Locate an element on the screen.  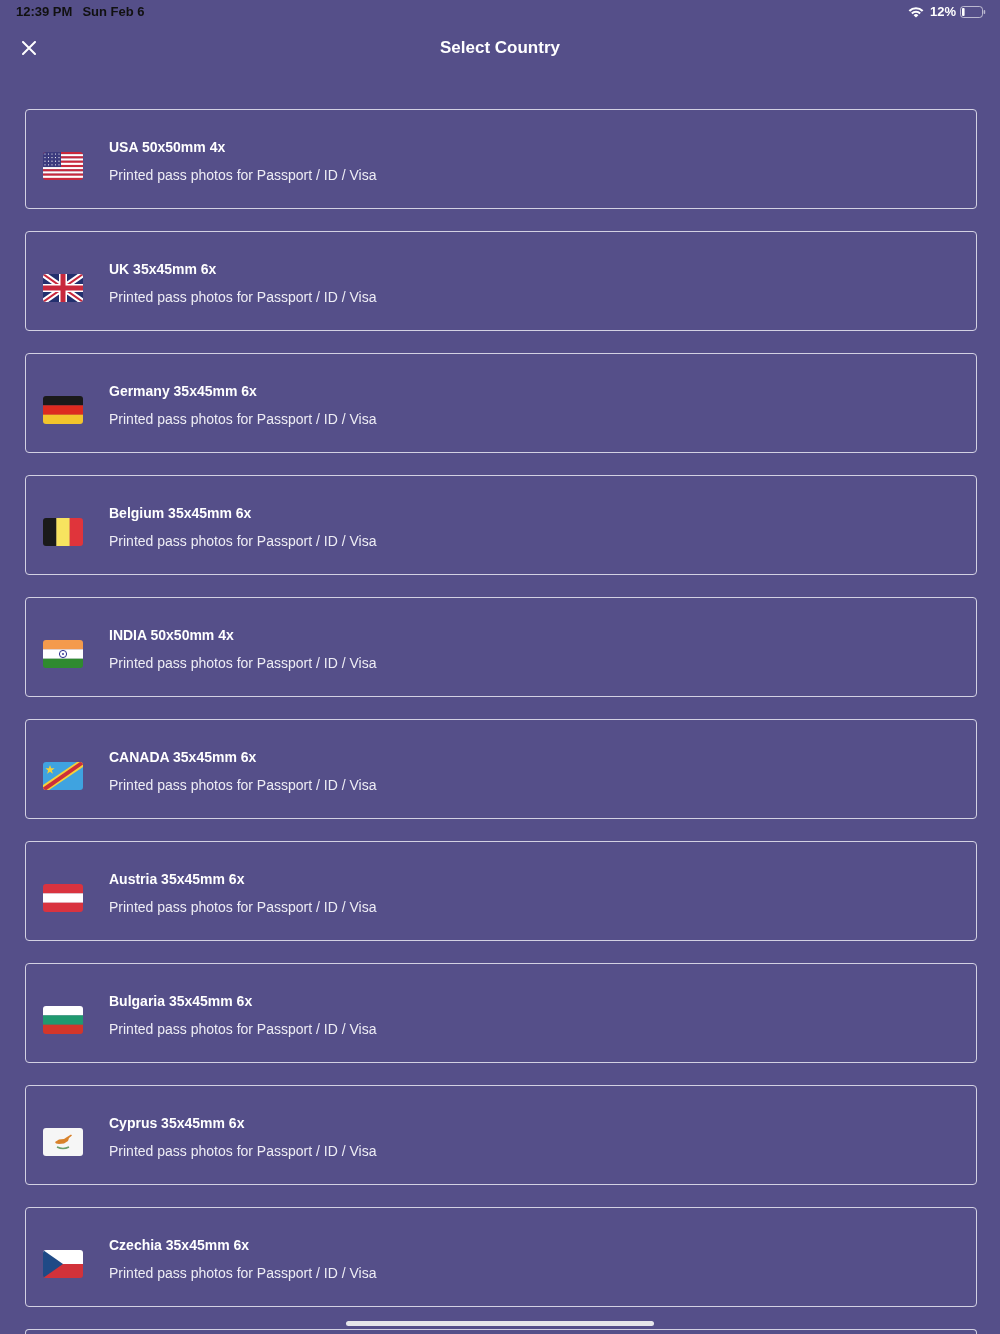
country-option: Cyprus 35x45mm 6x Printed pass photos for Passport / ID / Visa is located at coordinates (501, 1135).